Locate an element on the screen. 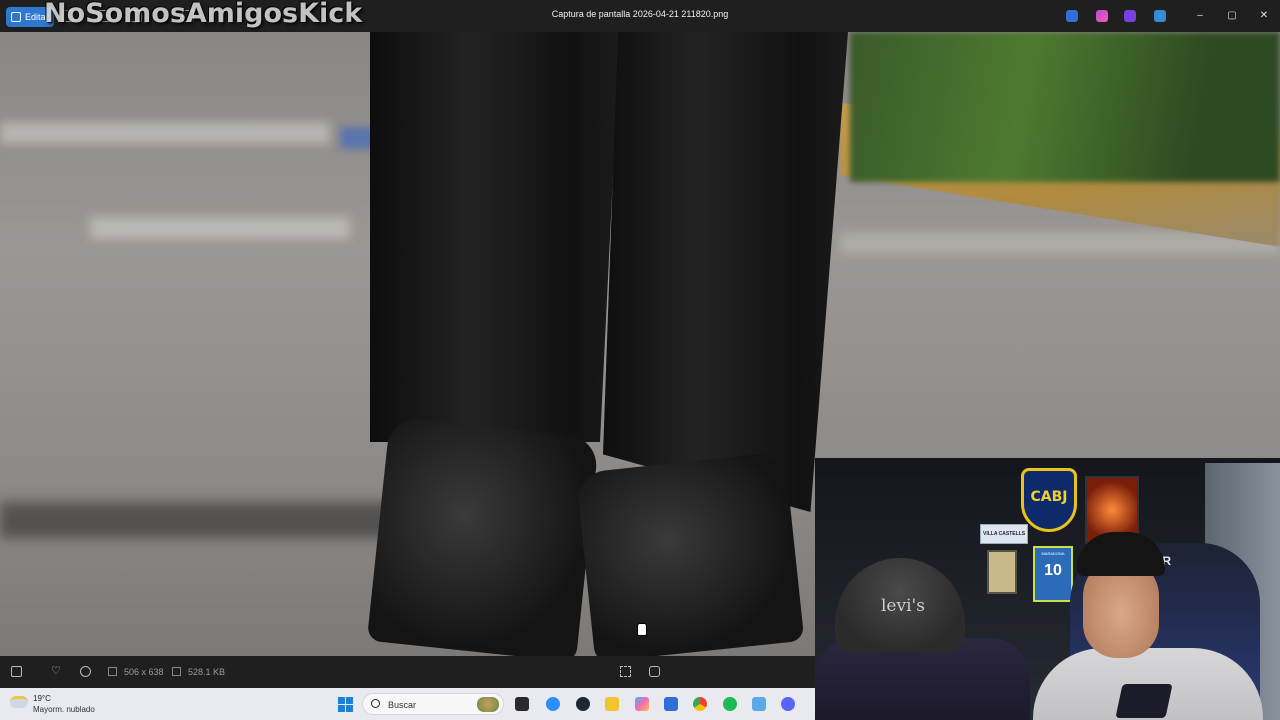 This screenshot has width=1280, height=720. store-icon is located at coordinates (671, 704).